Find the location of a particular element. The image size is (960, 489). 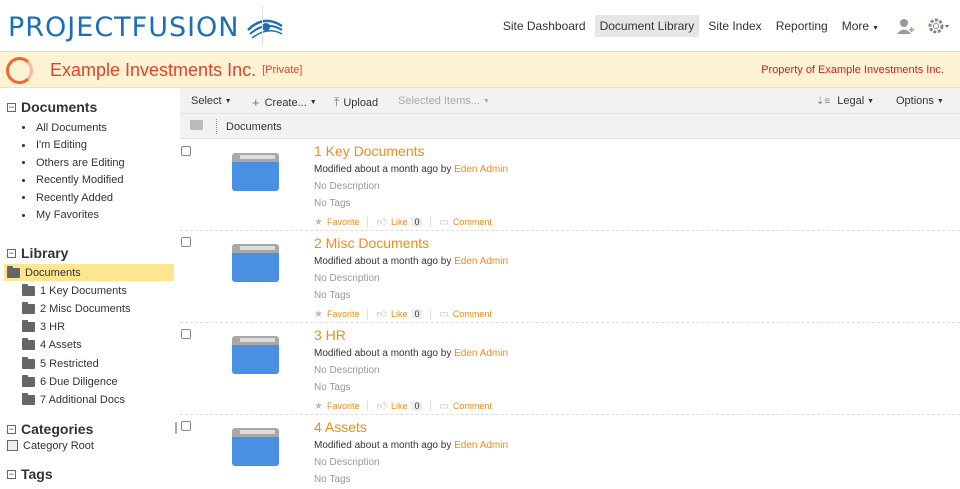

sort-menu: ⇣≡ Legal ▼ is located at coordinates (845, 101).